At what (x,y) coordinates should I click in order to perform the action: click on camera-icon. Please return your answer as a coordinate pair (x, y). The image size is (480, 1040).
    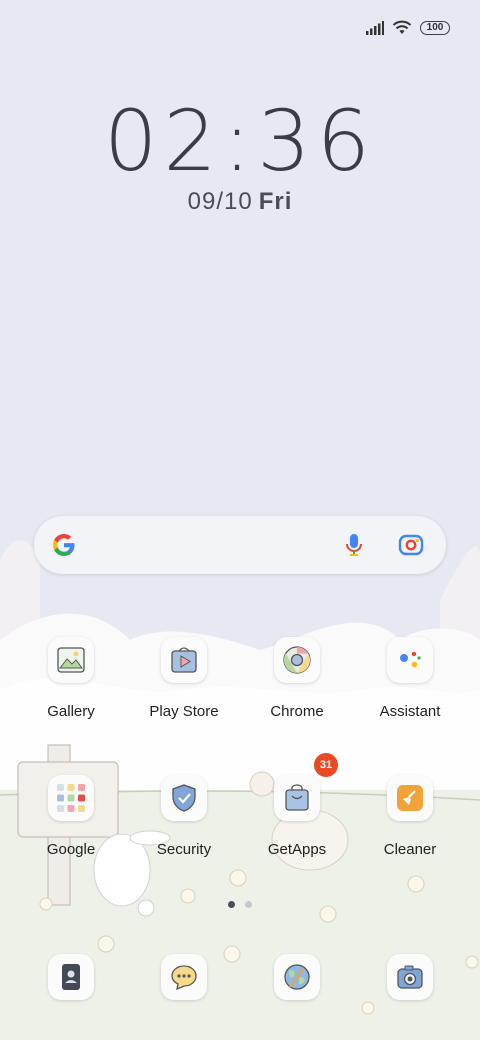
    Looking at the image, I should click on (410, 977).